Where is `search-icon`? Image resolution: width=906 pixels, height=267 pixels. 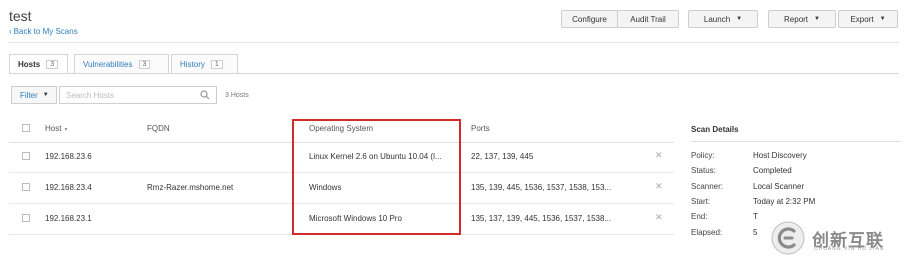 search-icon is located at coordinates (205, 96).